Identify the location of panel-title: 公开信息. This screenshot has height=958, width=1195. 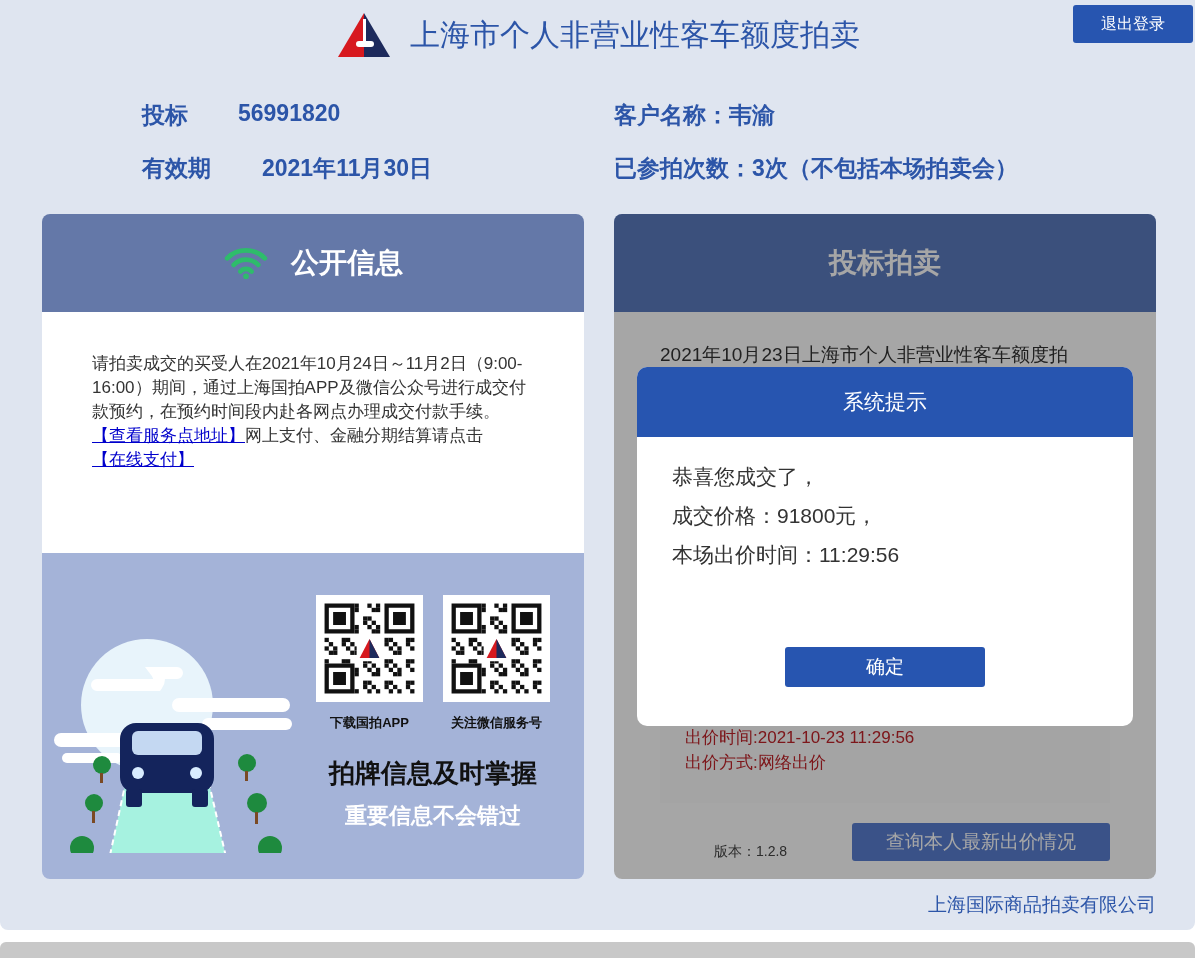
(347, 263).